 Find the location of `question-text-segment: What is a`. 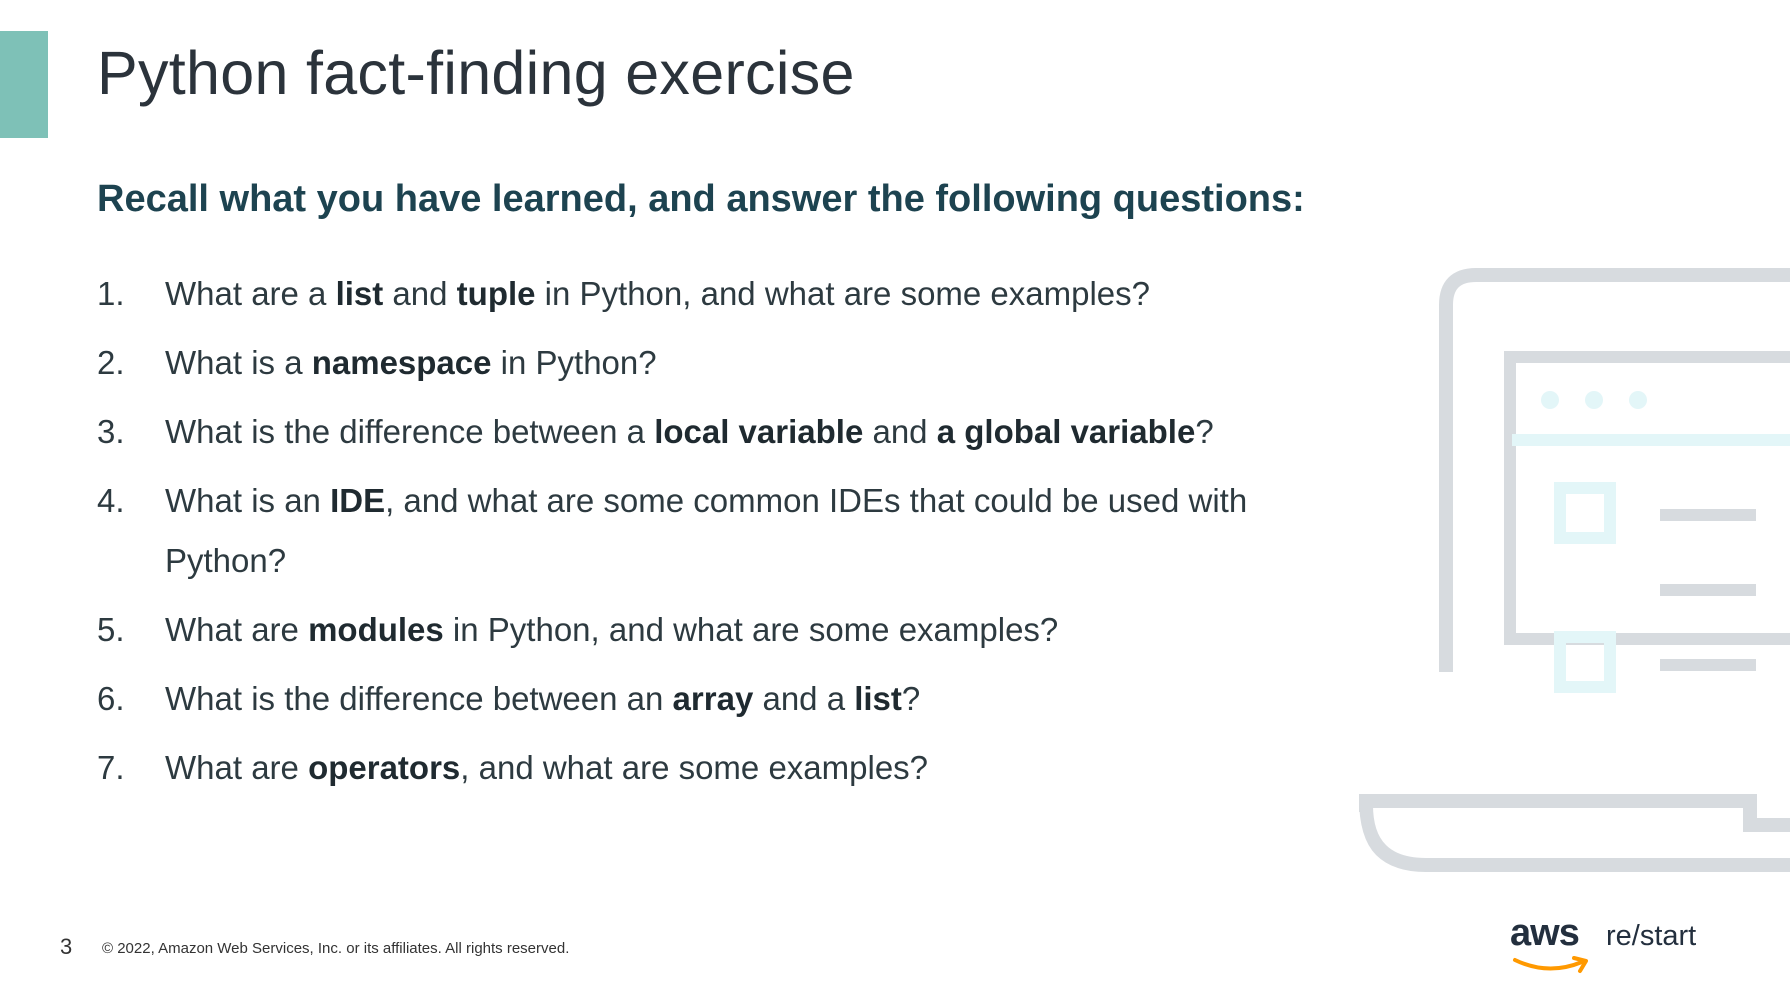

question-text-segment: What is a is located at coordinates (238, 362).